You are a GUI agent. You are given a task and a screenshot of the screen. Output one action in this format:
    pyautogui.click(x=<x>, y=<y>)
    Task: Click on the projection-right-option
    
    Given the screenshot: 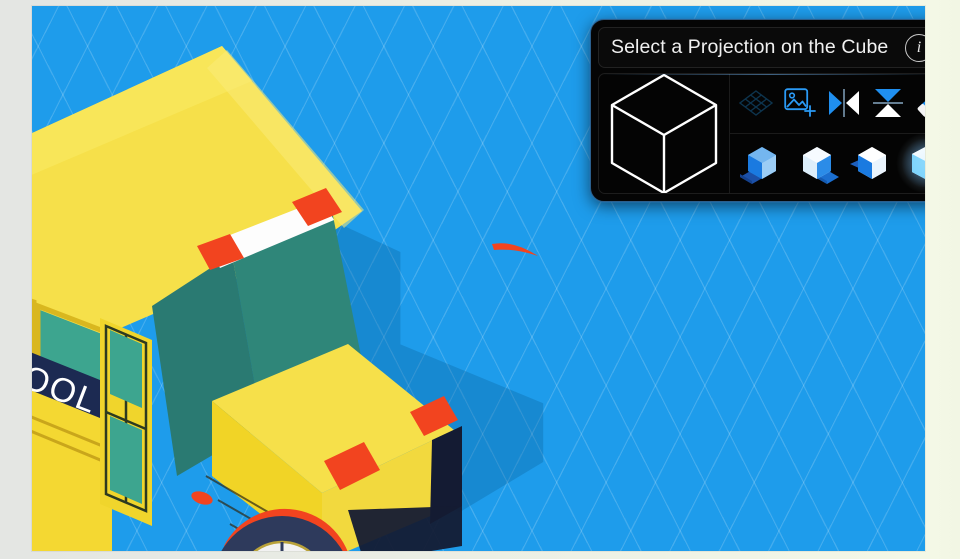 What is the action you would take?
    pyautogui.click(x=909, y=162)
    